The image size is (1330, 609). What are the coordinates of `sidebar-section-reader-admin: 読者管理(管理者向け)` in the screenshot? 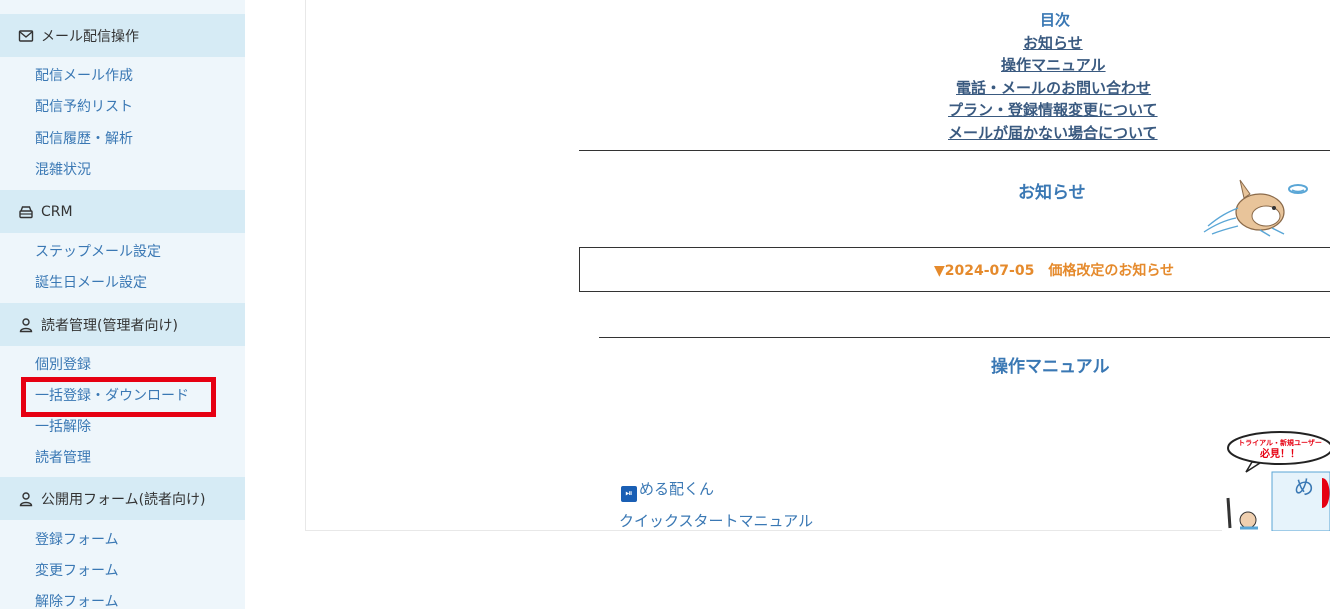 It's located at (122, 324).